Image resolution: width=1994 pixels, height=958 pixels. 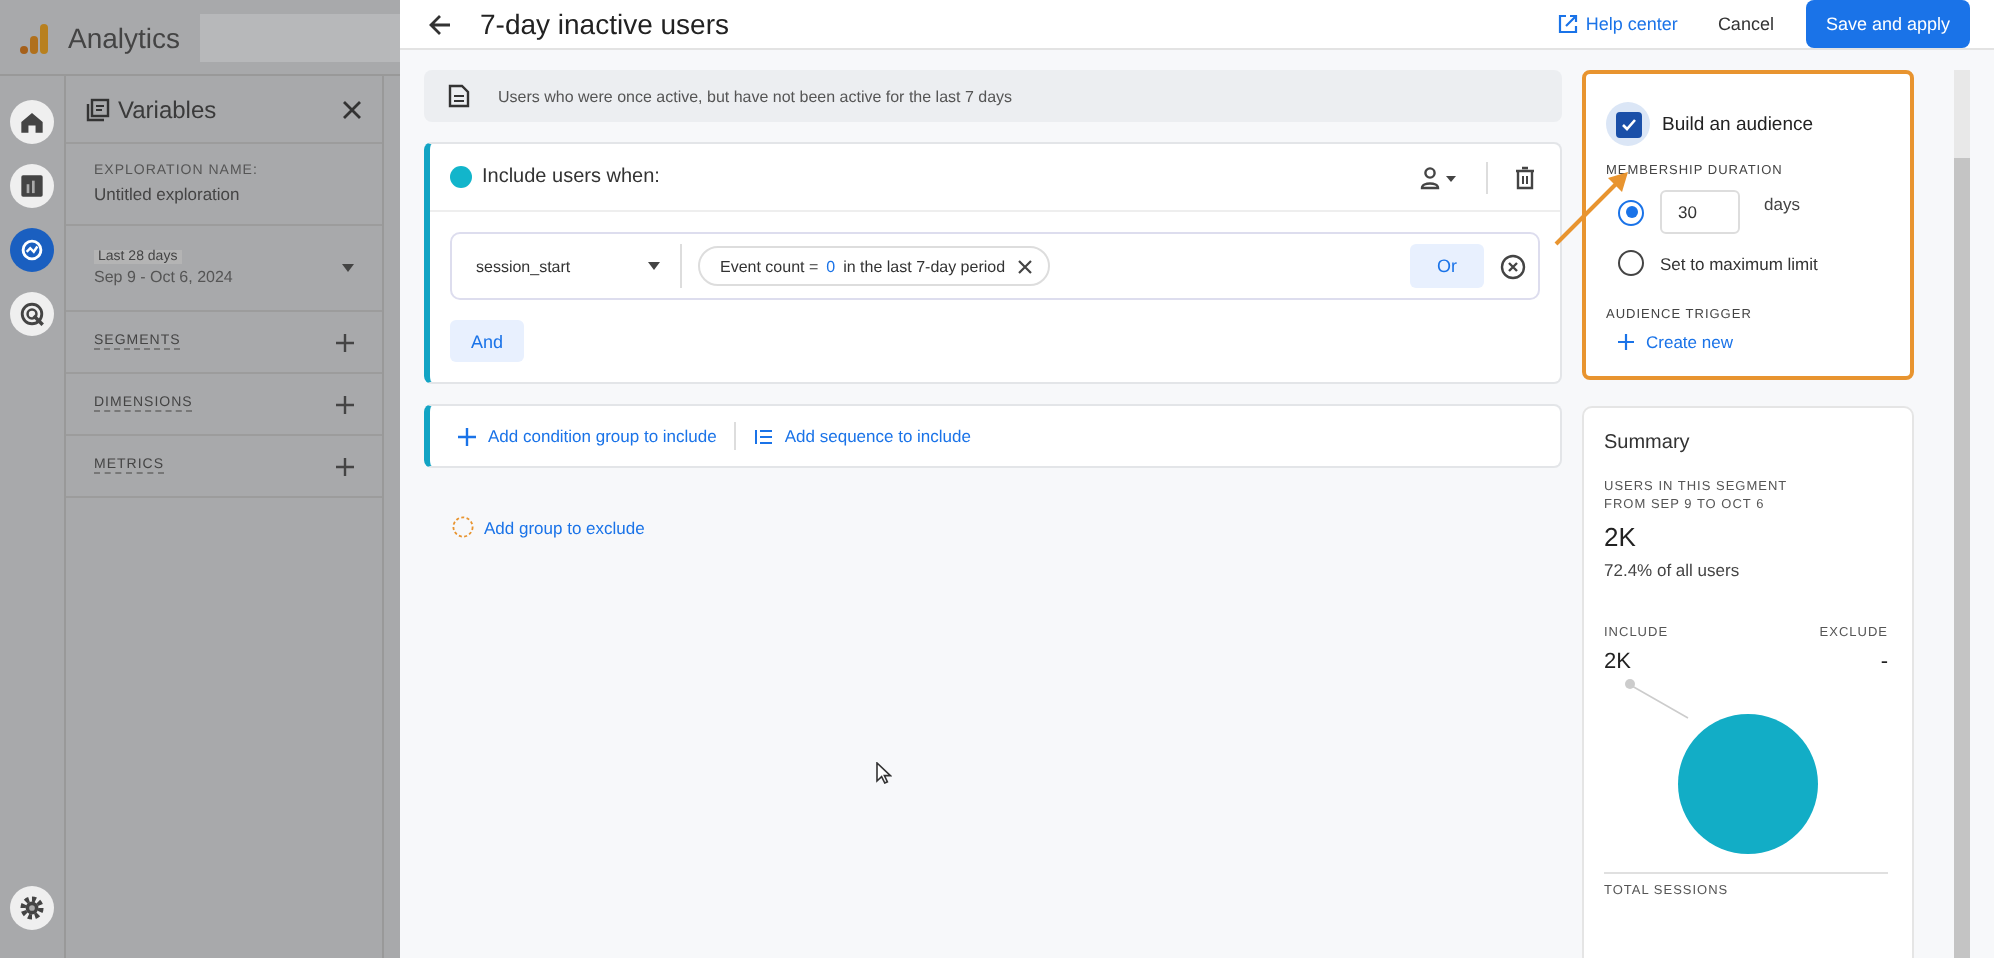 I want to click on checkbox-label: Build an audience, so click(x=1738, y=124).